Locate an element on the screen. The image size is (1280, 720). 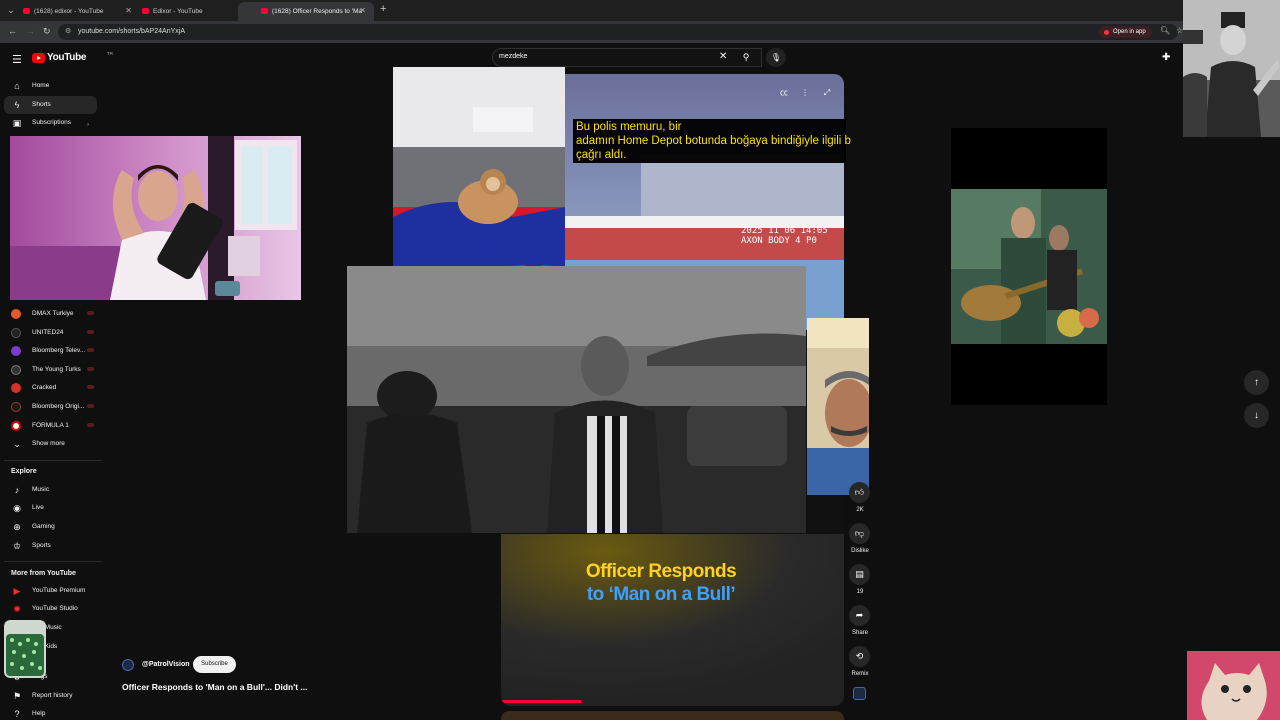
search-icon: ⚲ is located at coordinates (746, 57).